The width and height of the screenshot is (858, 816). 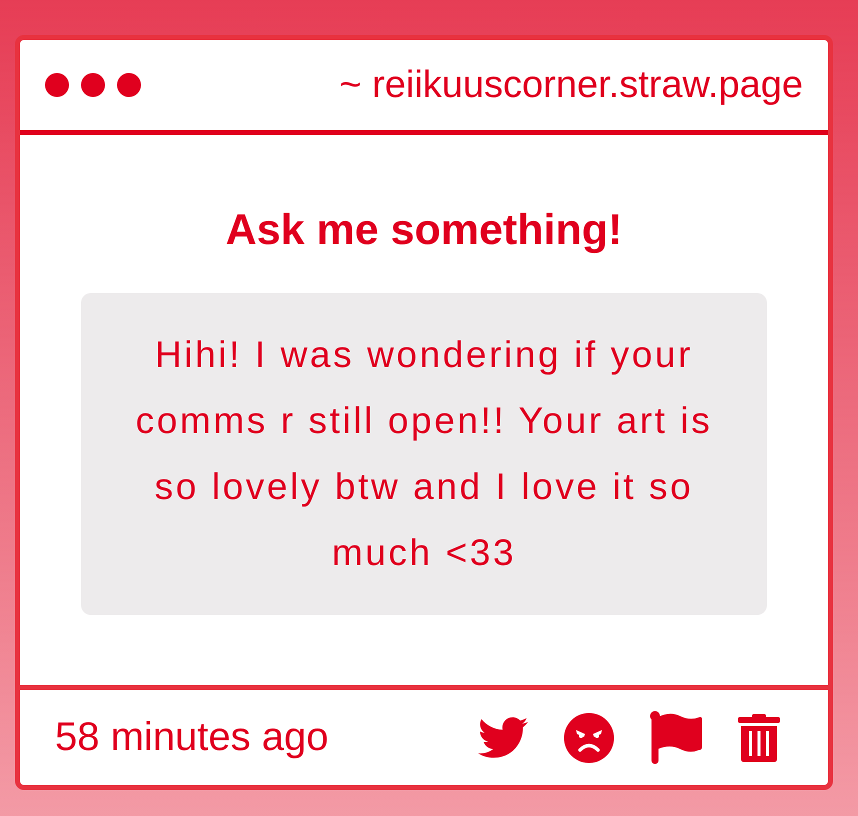 What do you see at coordinates (676, 737) in the screenshot?
I see `flag-icon` at bounding box center [676, 737].